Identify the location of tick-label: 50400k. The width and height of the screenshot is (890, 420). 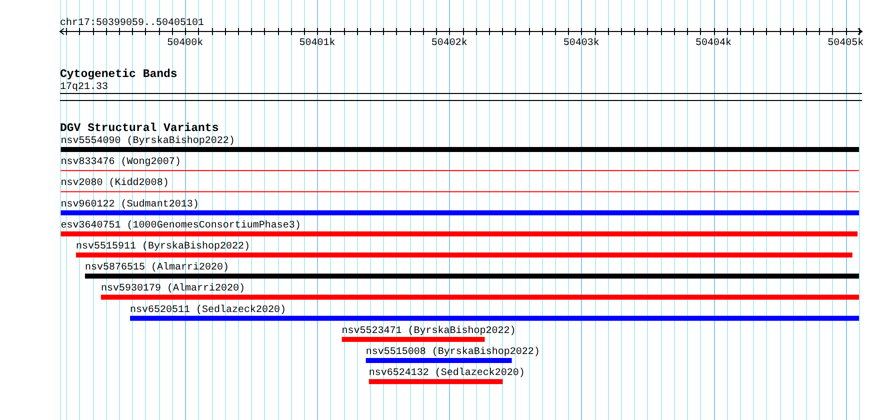
(185, 43).